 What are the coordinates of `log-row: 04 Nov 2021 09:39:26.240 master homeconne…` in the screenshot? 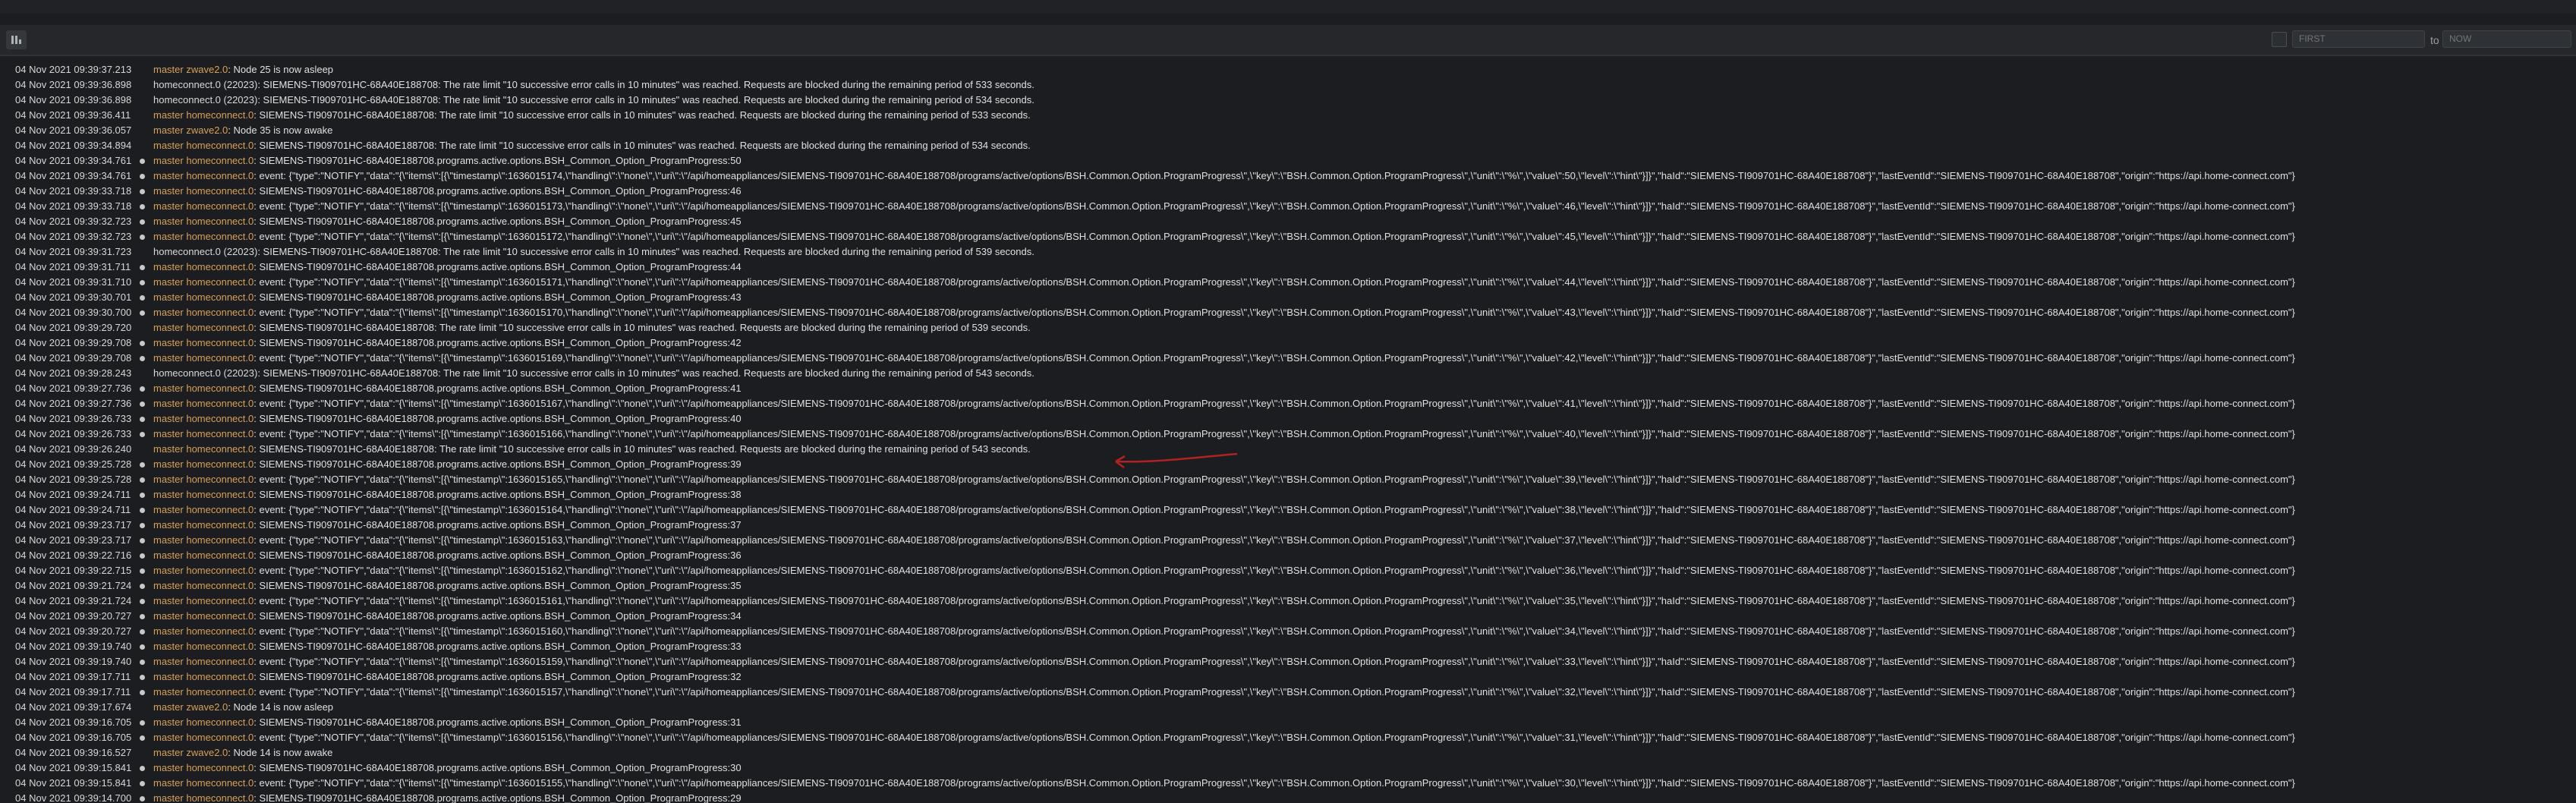 It's located at (1288, 449).